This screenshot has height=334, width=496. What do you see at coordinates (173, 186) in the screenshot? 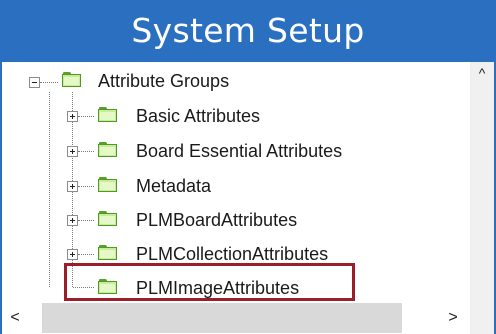
I see `tree-item-metadata: Metadata` at bounding box center [173, 186].